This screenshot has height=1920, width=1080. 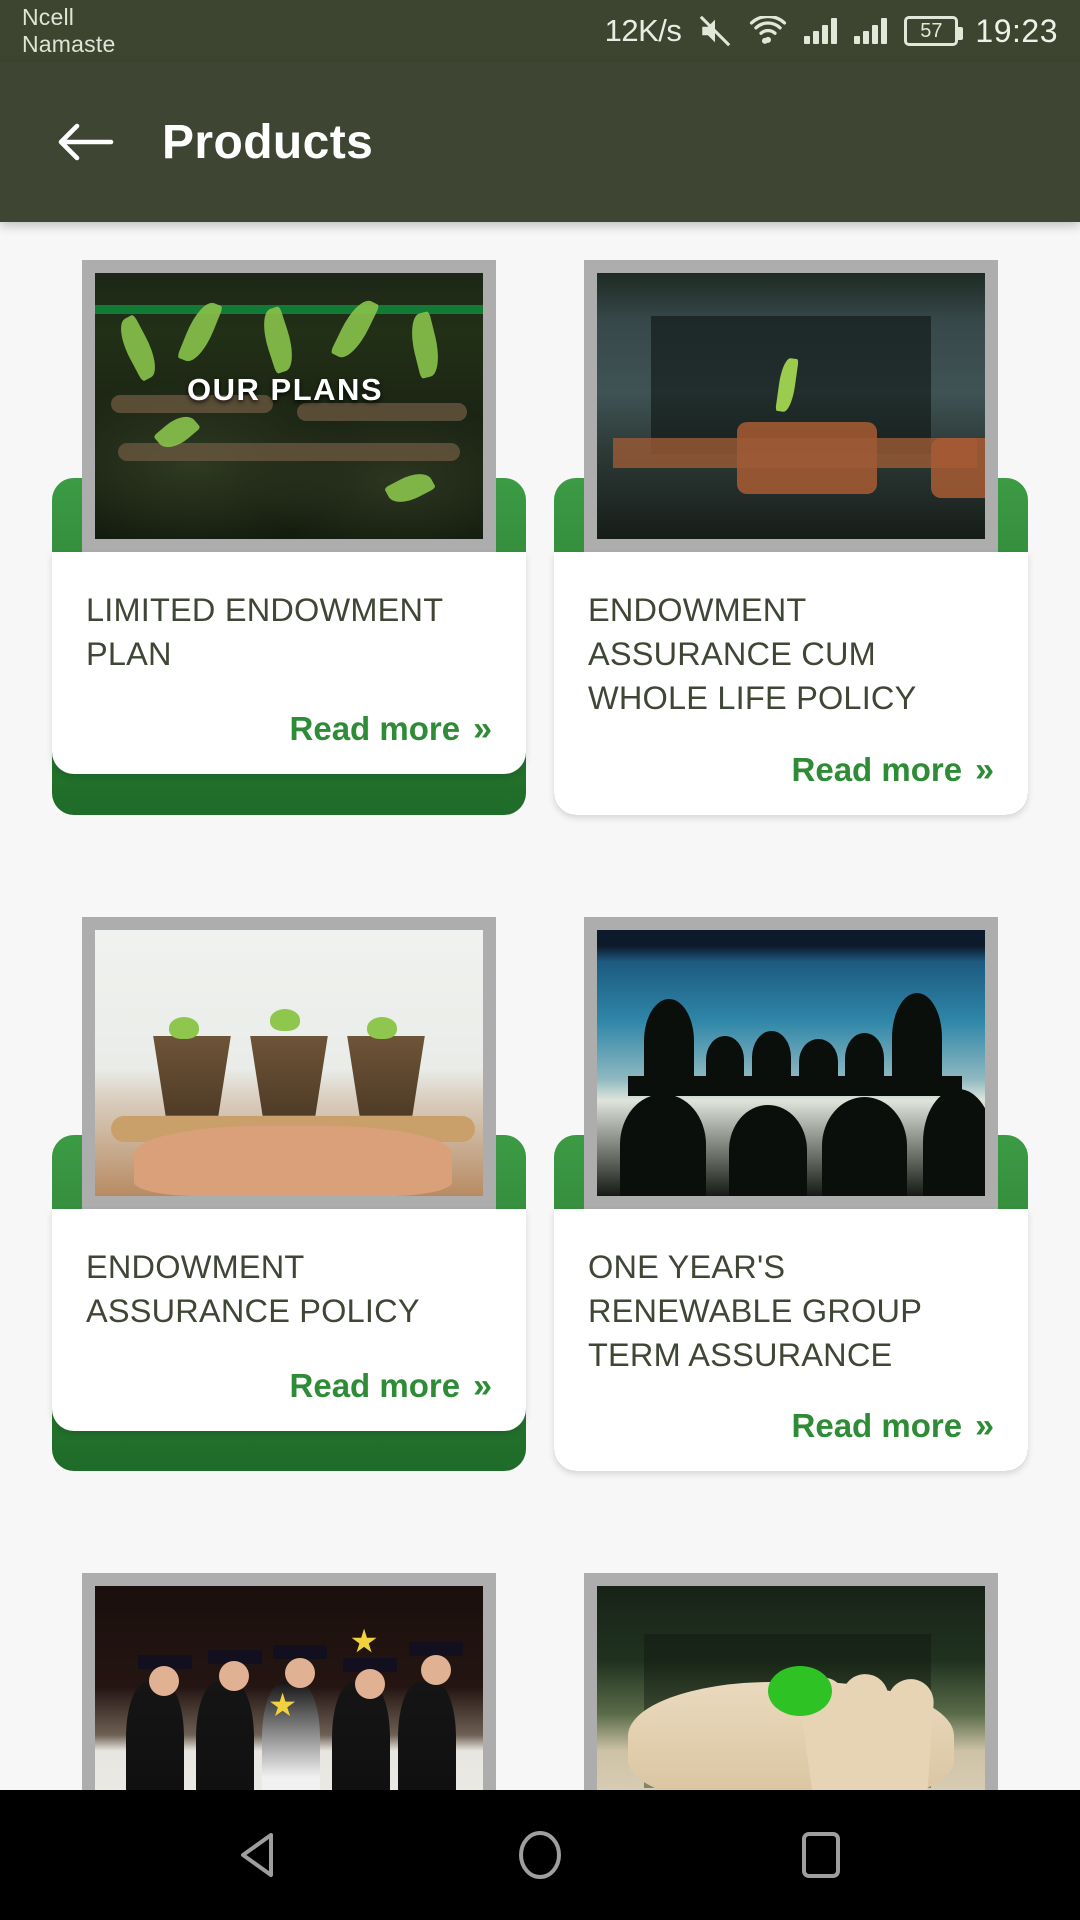 What do you see at coordinates (768, 31) in the screenshot?
I see `wifi-icon` at bounding box center [768, 31].